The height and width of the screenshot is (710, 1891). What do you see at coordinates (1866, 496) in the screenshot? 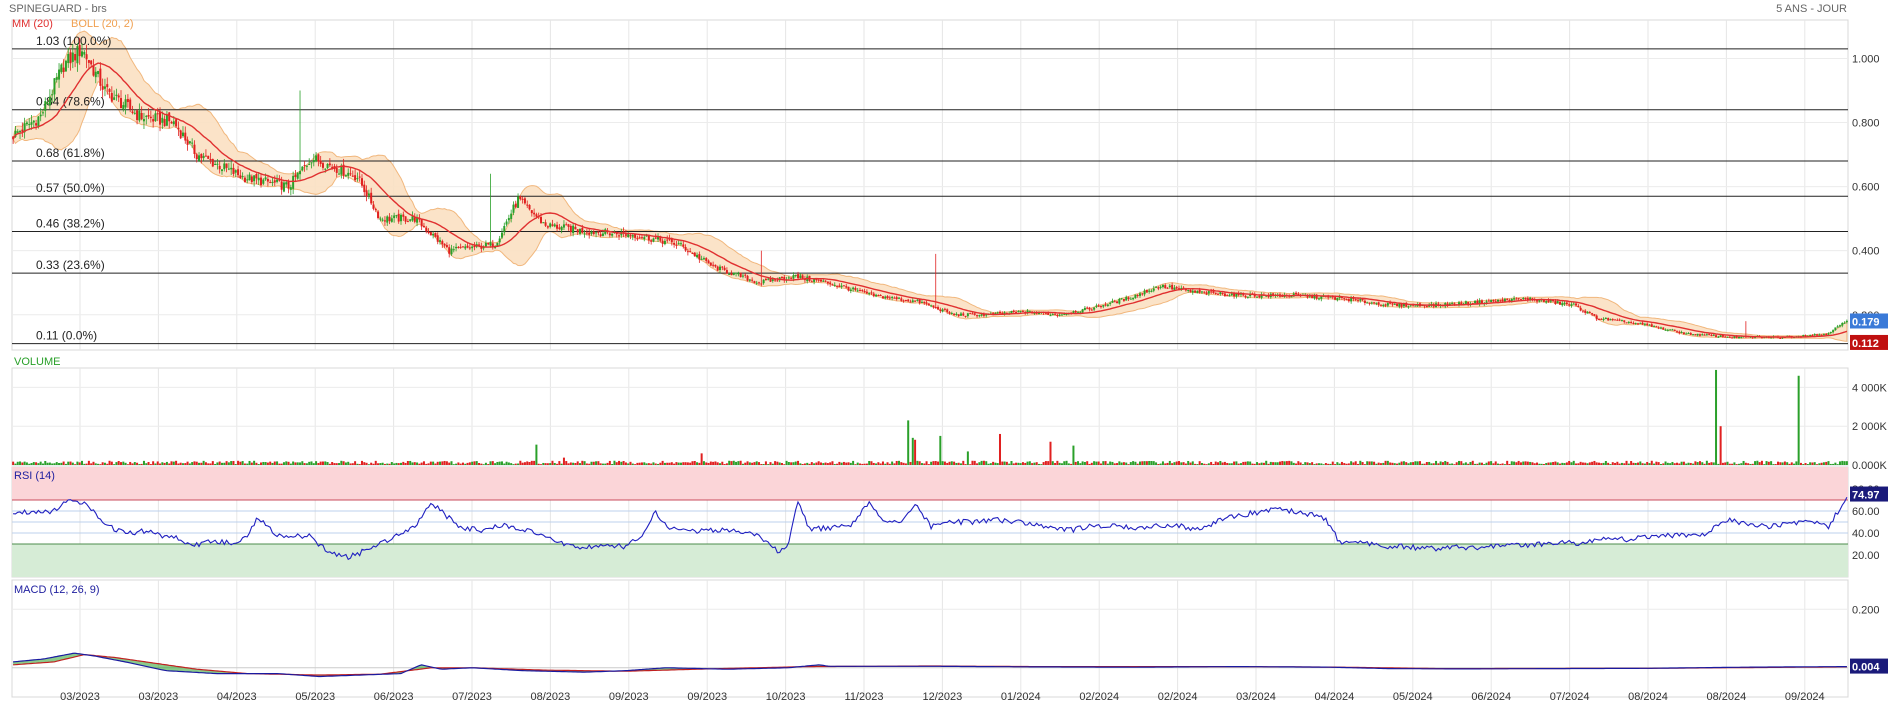
I see `rsi-last-value: 74.97` at bounding box center [1866, 496].